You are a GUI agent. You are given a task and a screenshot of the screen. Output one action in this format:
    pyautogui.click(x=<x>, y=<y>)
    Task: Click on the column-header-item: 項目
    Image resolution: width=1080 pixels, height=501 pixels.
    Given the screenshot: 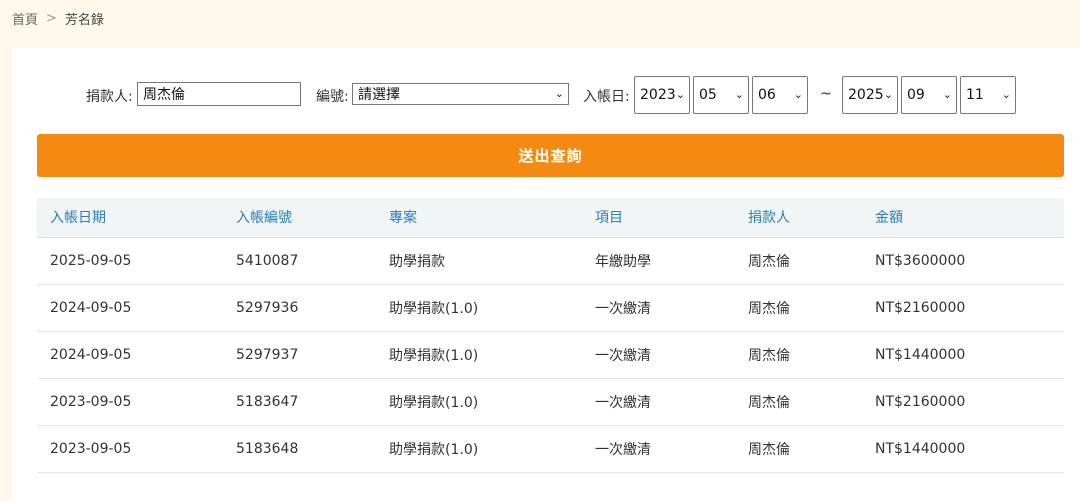 What is the action you would take?
    pyautogui.click(x=658, y=218)
    